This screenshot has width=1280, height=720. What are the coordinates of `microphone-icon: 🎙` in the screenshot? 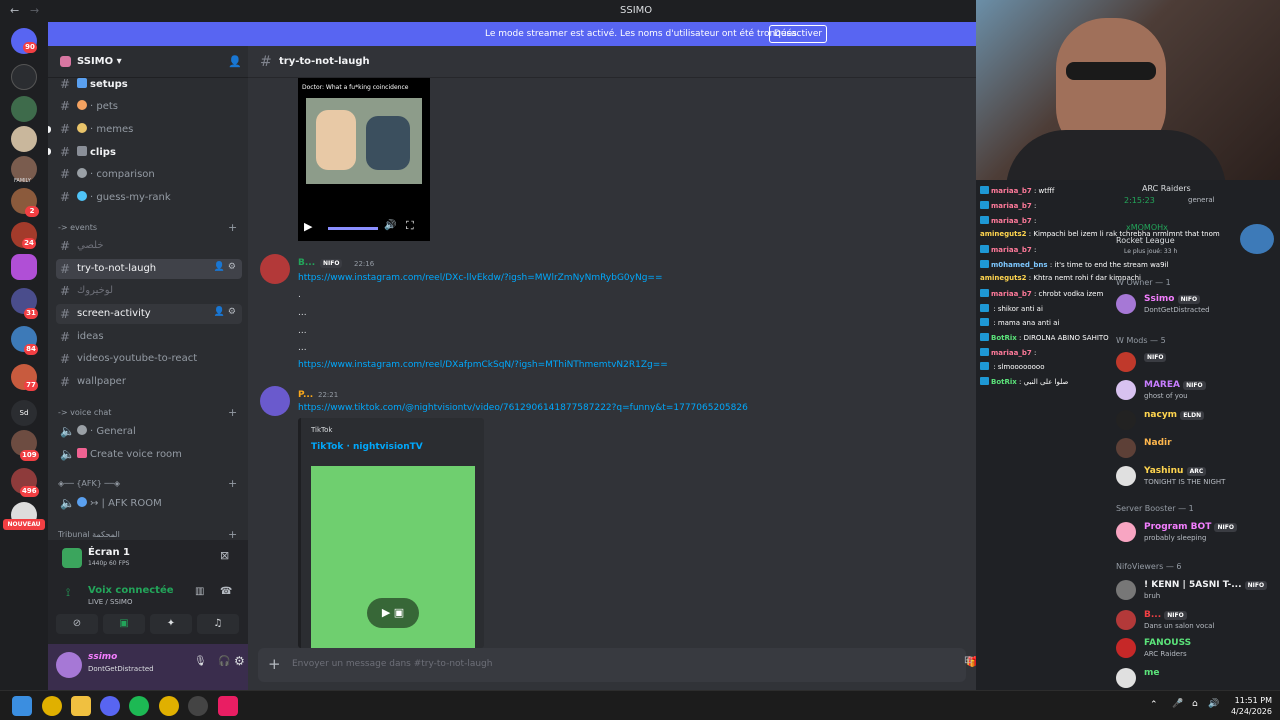 It's located at (200, 661).